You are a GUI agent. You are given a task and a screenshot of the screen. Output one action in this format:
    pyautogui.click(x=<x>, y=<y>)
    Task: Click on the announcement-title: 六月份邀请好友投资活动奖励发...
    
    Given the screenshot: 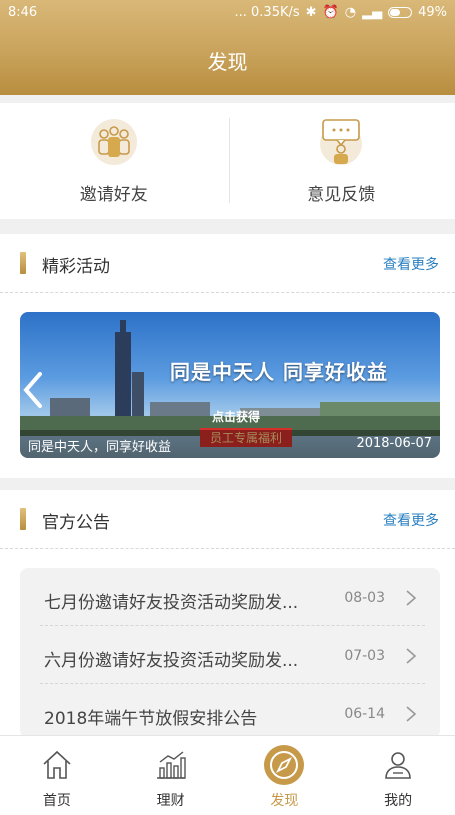 What is the action you would take?
    pyautogui.click(x=171, y=658)
    